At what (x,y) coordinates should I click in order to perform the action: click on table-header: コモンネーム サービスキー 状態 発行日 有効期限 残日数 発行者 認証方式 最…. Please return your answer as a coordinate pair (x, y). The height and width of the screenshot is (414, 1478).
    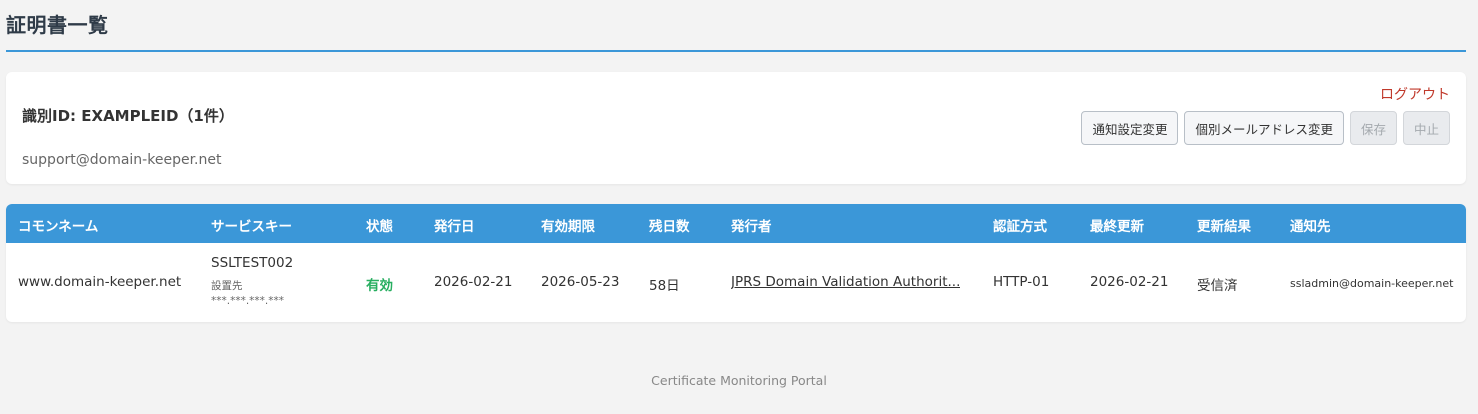
    Looking at the image, I should click on (736, 223).